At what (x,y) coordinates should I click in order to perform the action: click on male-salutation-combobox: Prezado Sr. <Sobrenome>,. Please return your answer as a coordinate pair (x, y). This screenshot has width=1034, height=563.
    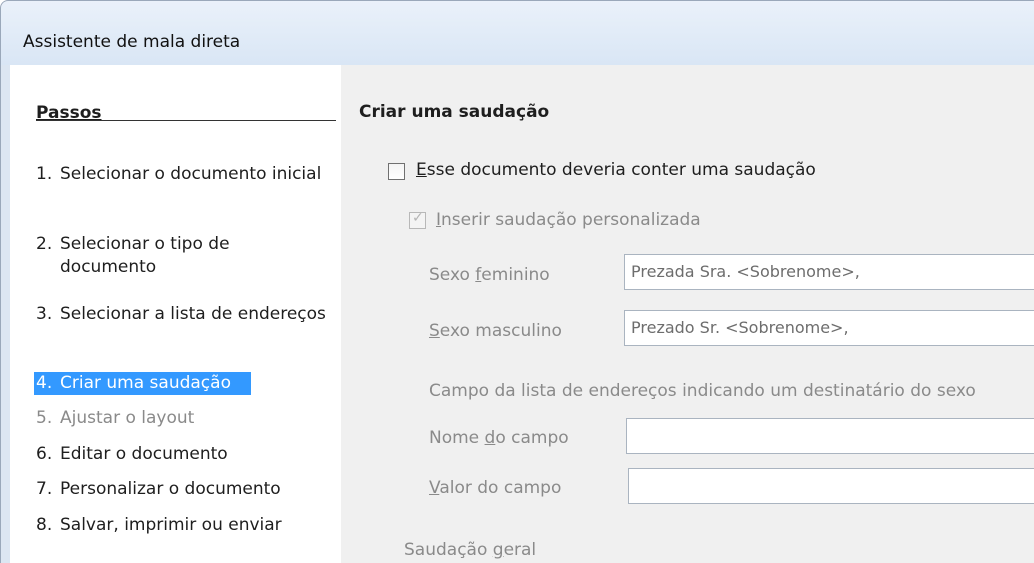
    Looking at the image, I should click on (829, 328).